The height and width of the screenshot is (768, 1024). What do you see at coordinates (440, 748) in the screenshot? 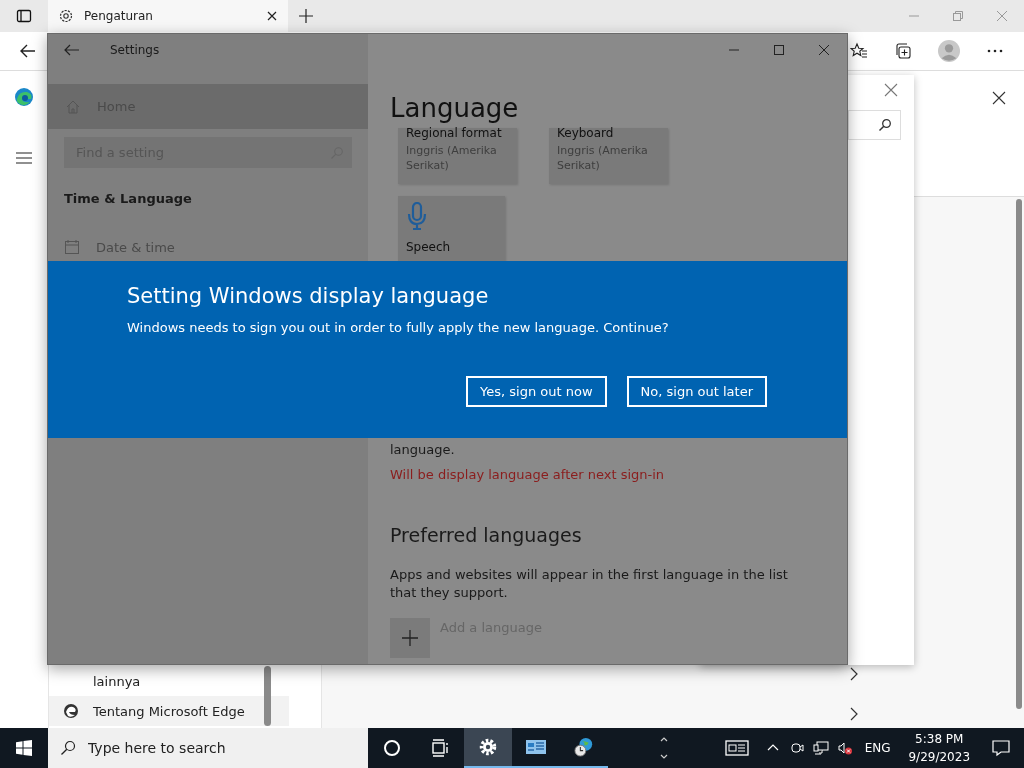
I see `task-view-icon` at bounding box center [440, 748].